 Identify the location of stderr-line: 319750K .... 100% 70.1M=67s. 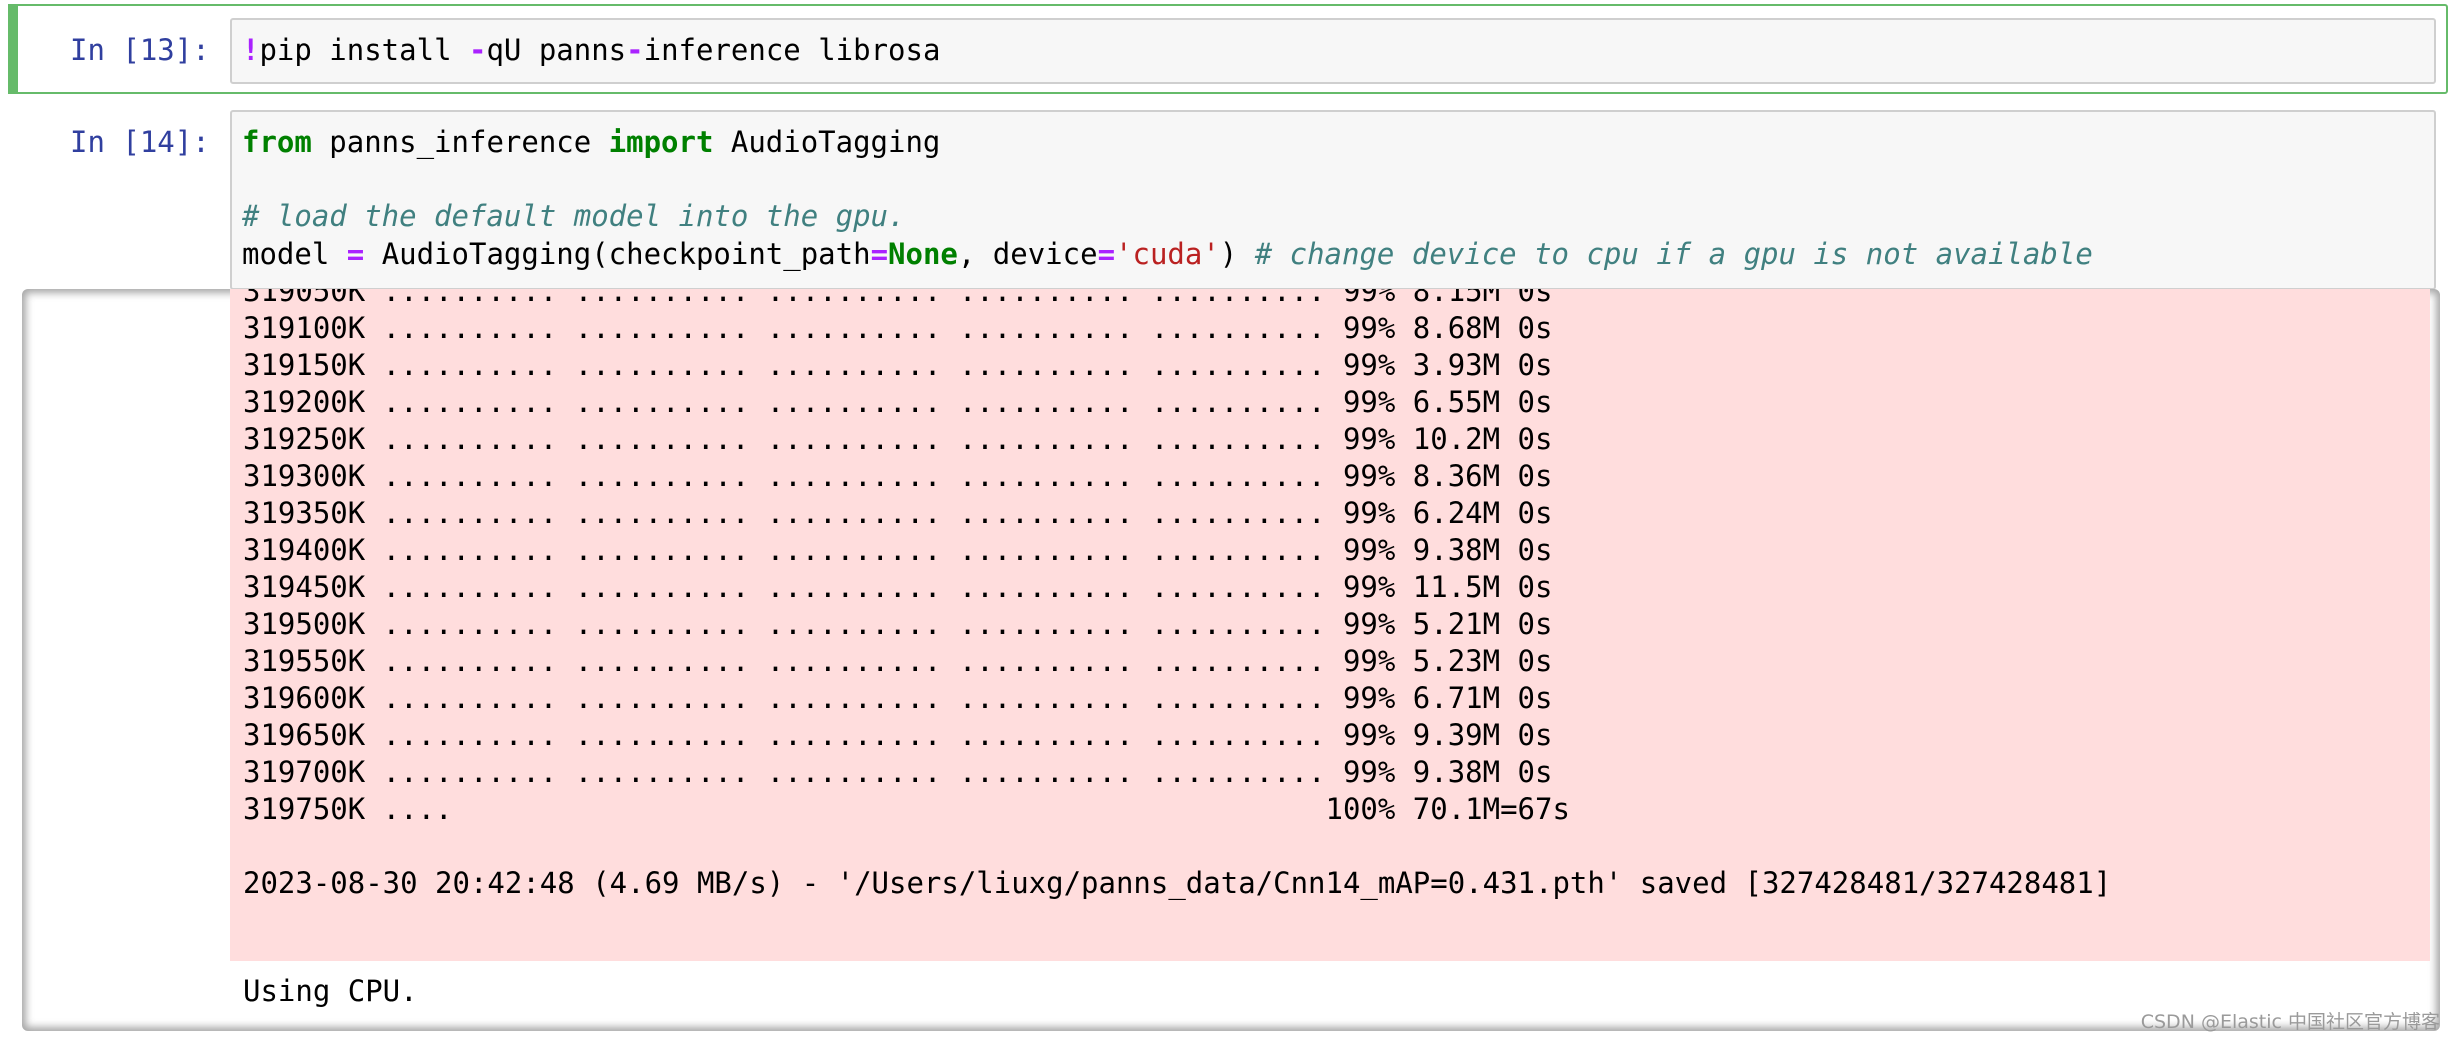
(906, 809).